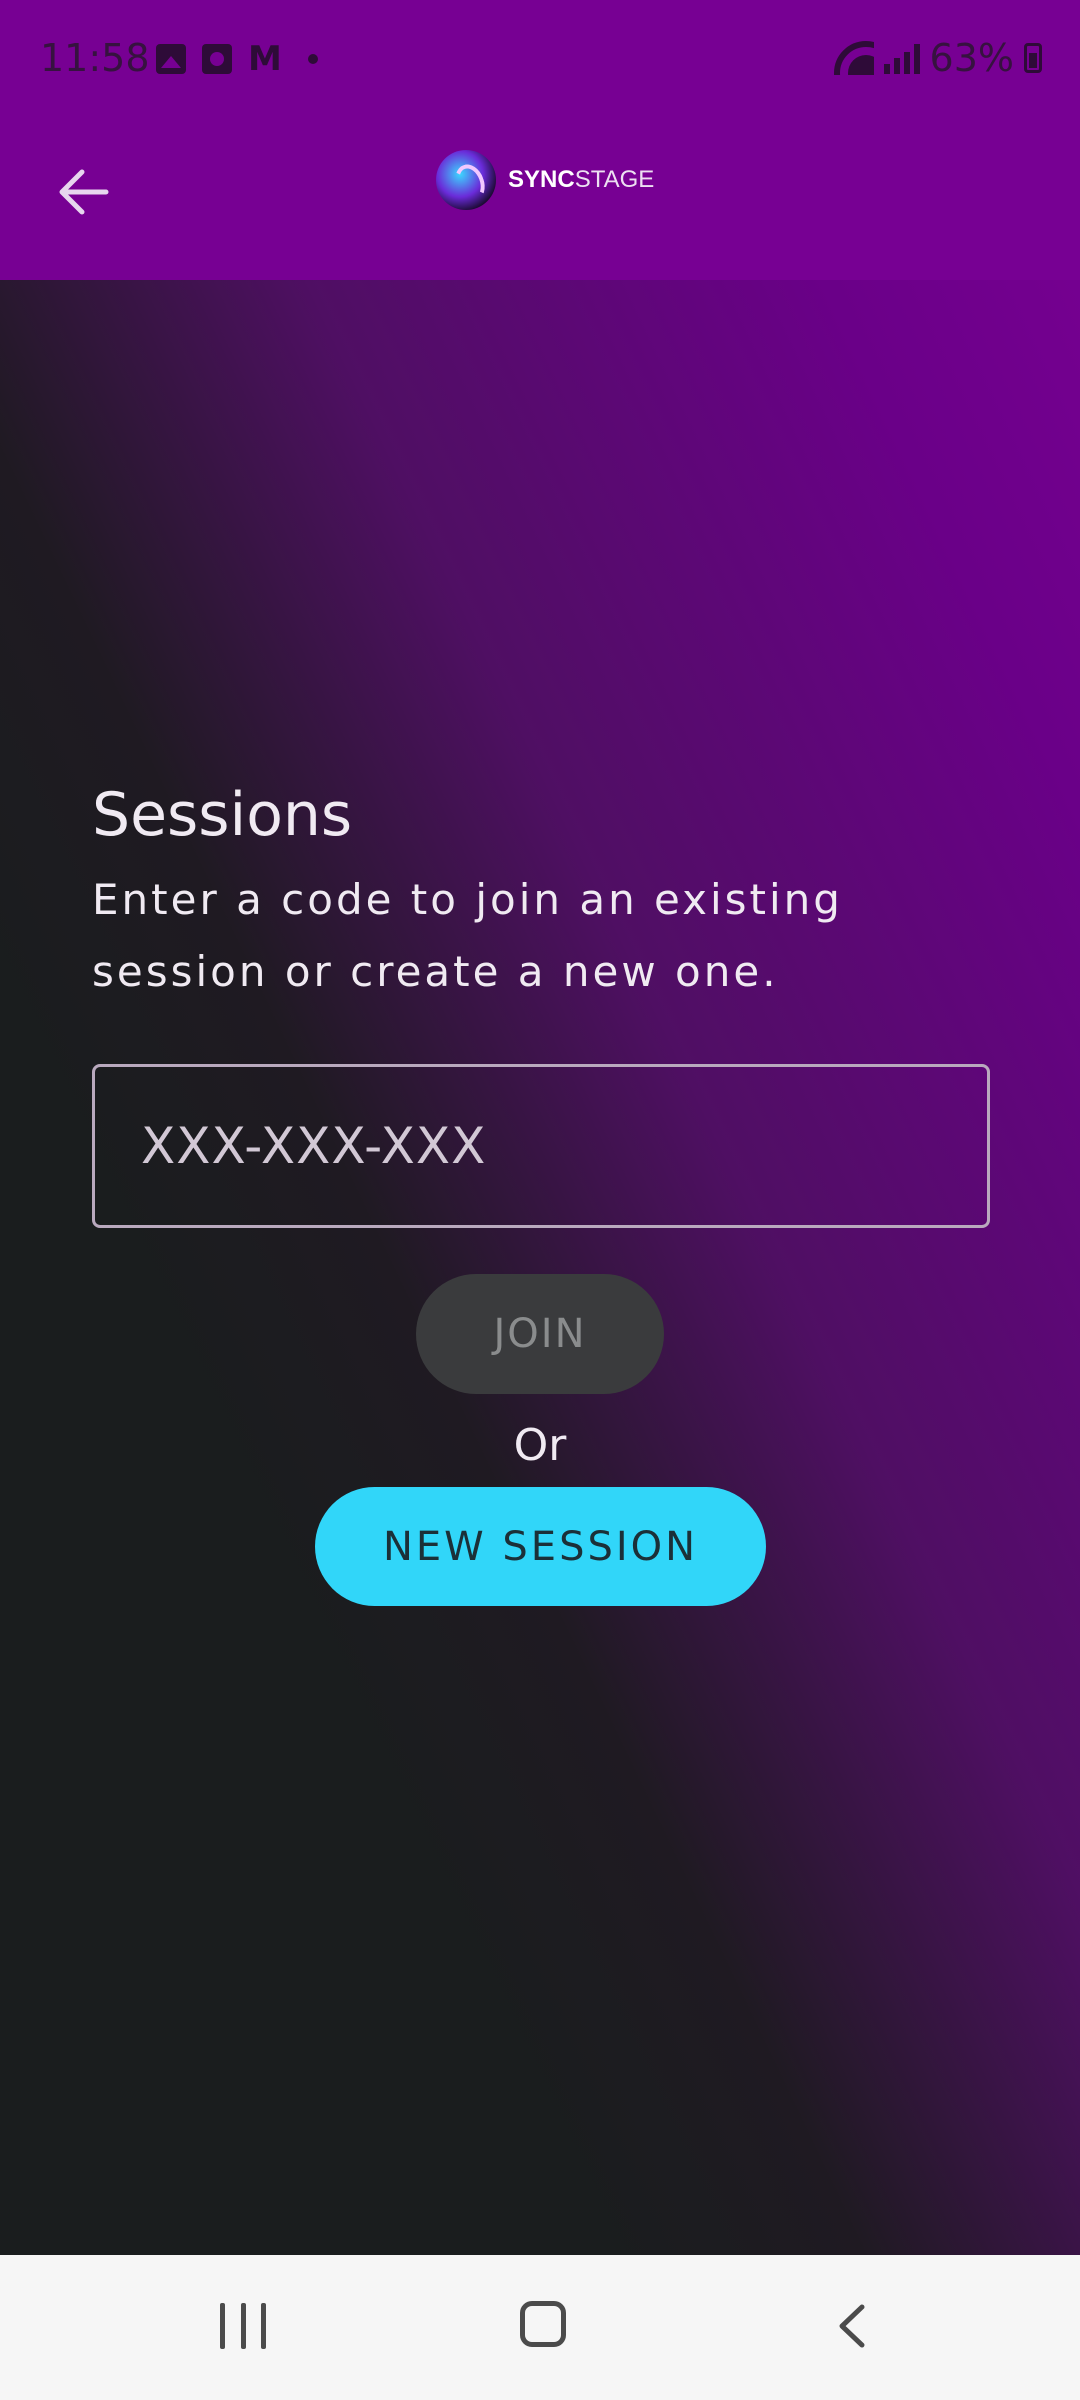 This screenshot has width=1080, height=2400. What do you see at coordinates (971, 58) in the screenshot?
I see `battery-percent: 63%` at bounding box center [971, 58].